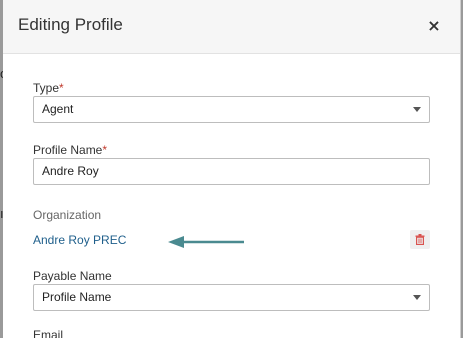  What do you see at coordinates (48, 333) in the screenshot?
I see `email-label: Email` at bounding box center [48, 333].